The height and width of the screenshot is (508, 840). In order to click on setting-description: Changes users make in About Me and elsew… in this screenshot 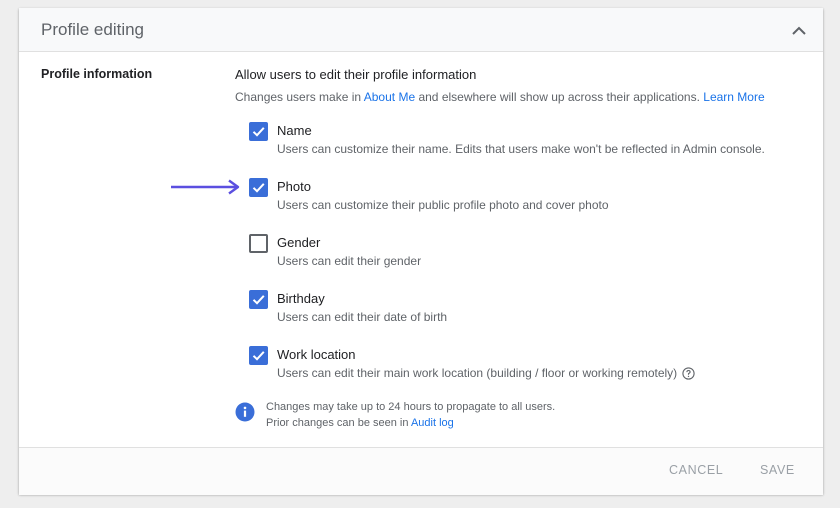, I will do `click(500, 97)`.